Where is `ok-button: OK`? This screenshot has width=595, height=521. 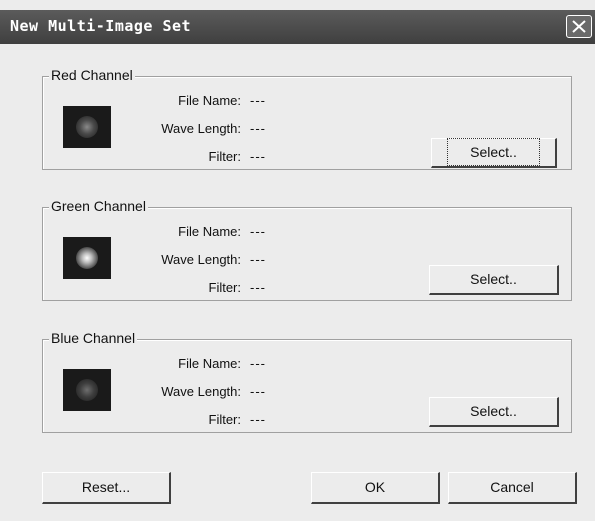
ok-button: OK is located at coordinates (375, 488).